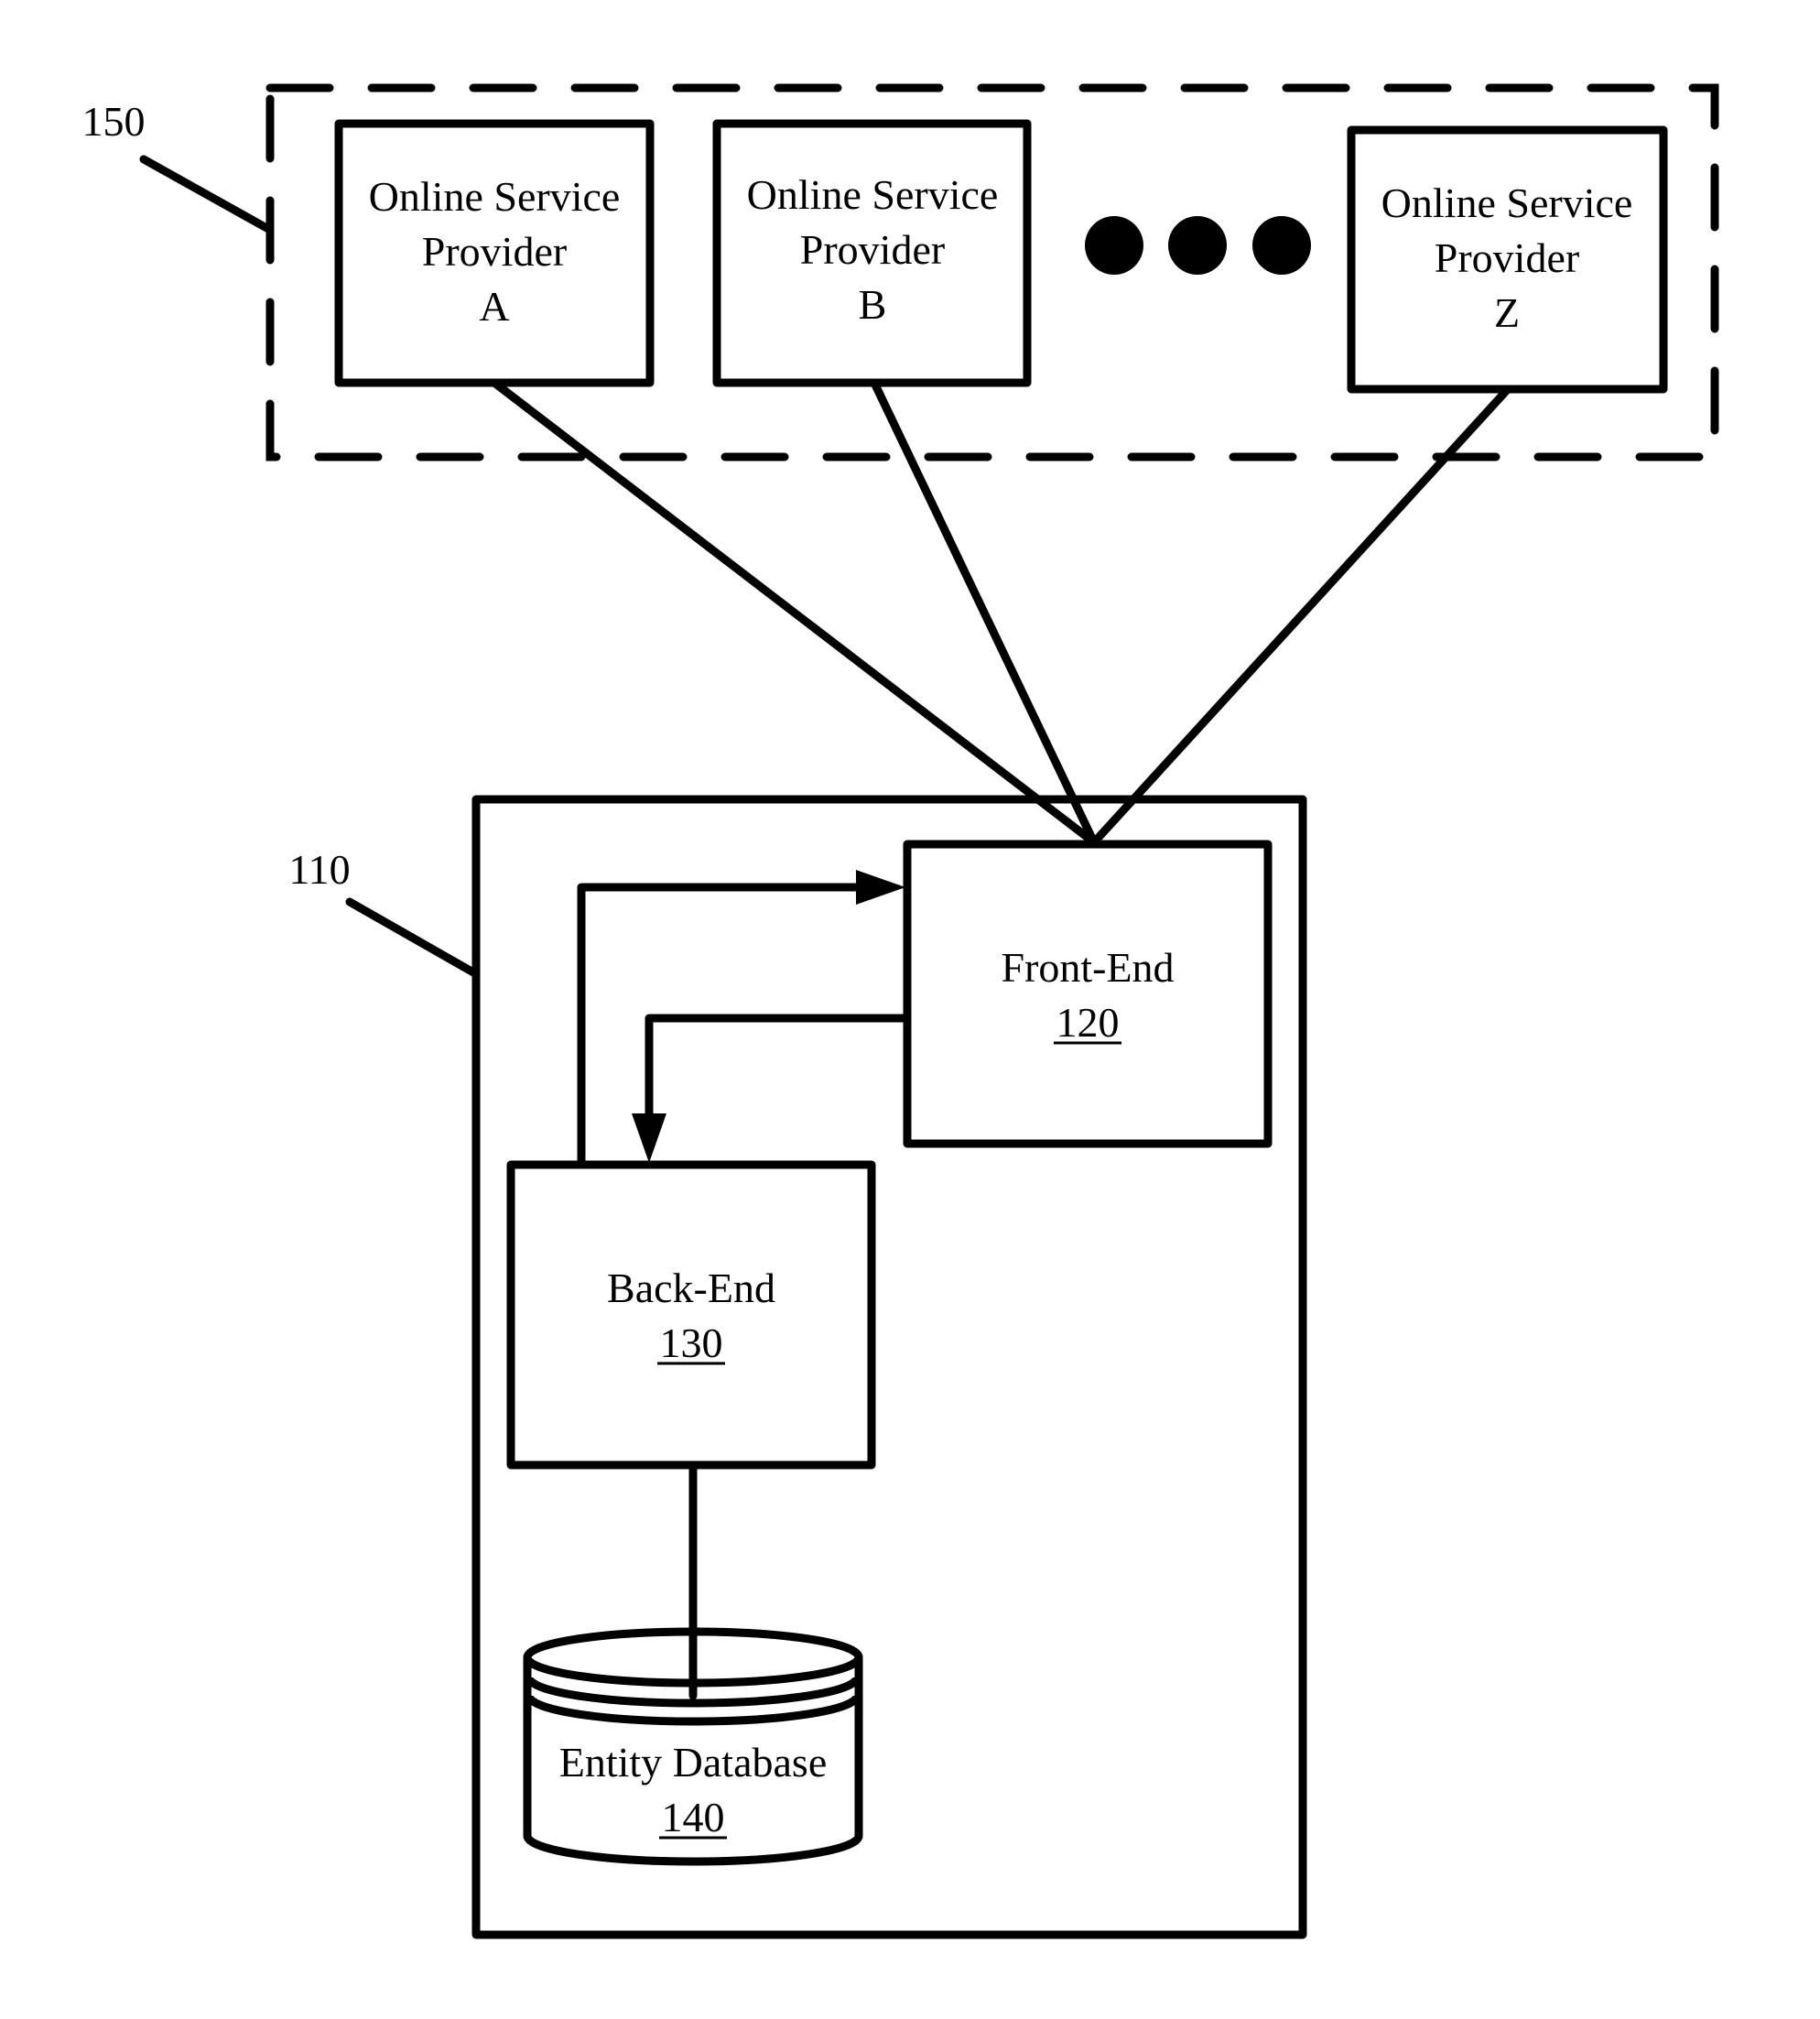 The width and height of the screenshot is (1820, 2019). Describe the element at coordinates (1198, 245) in the screenshot. I see `three-dots-icon` at that location.